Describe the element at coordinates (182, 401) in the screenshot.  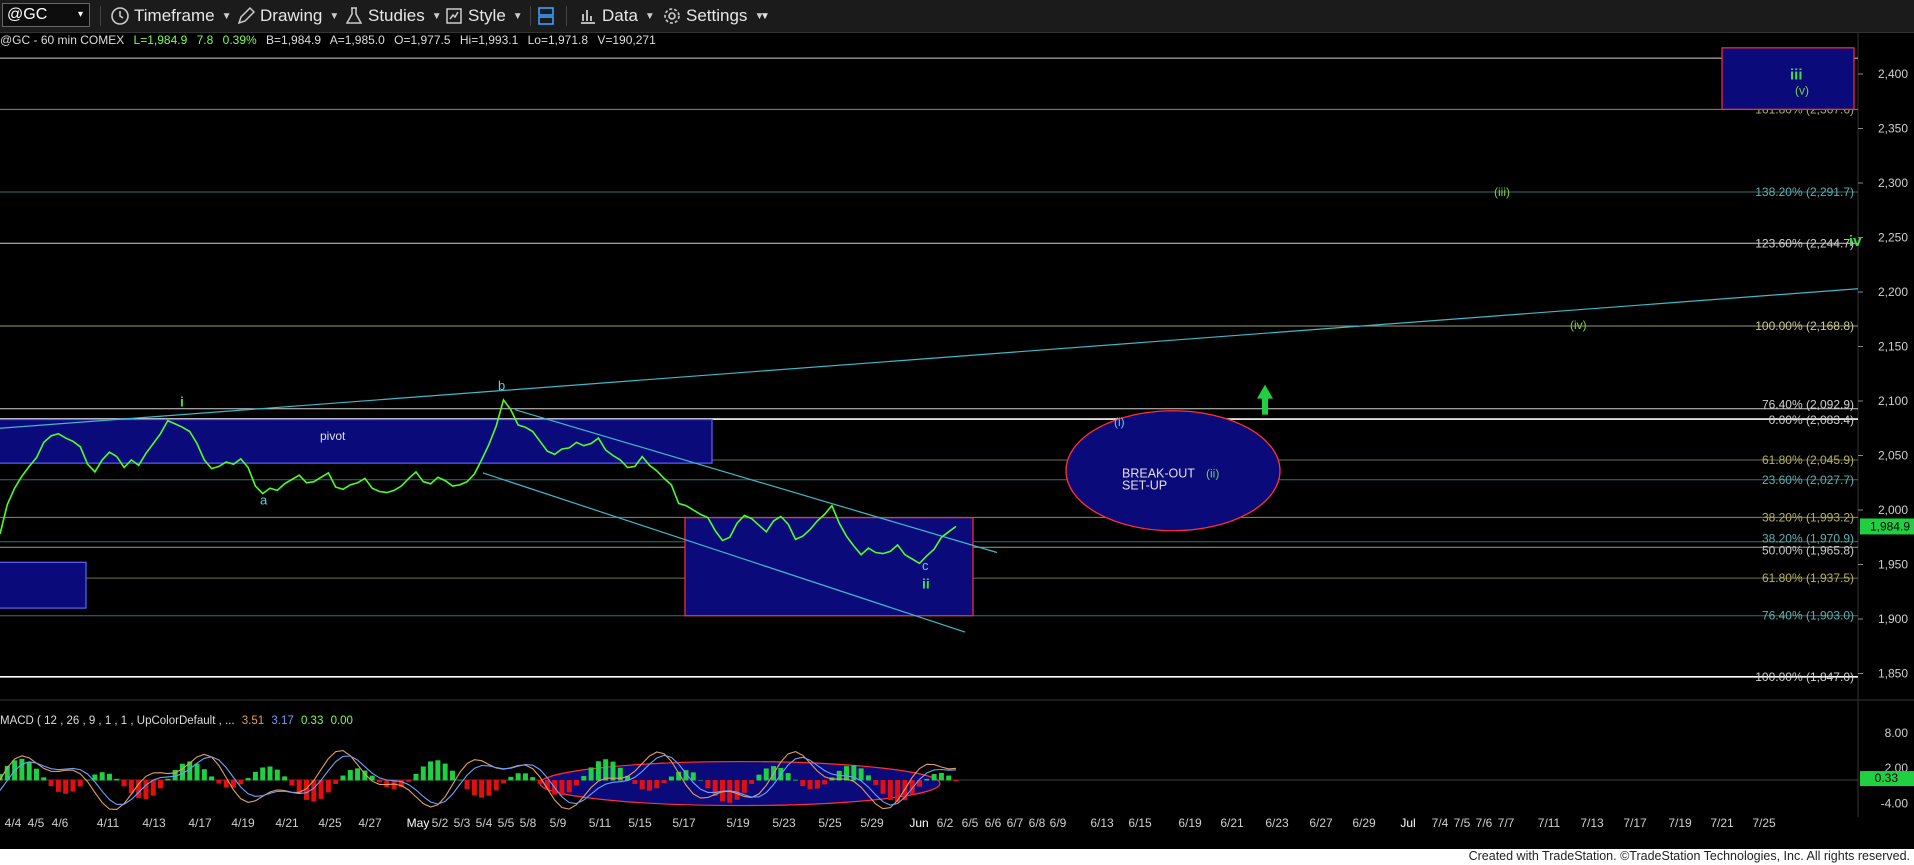
I see `wave-label-i: i` at that location.